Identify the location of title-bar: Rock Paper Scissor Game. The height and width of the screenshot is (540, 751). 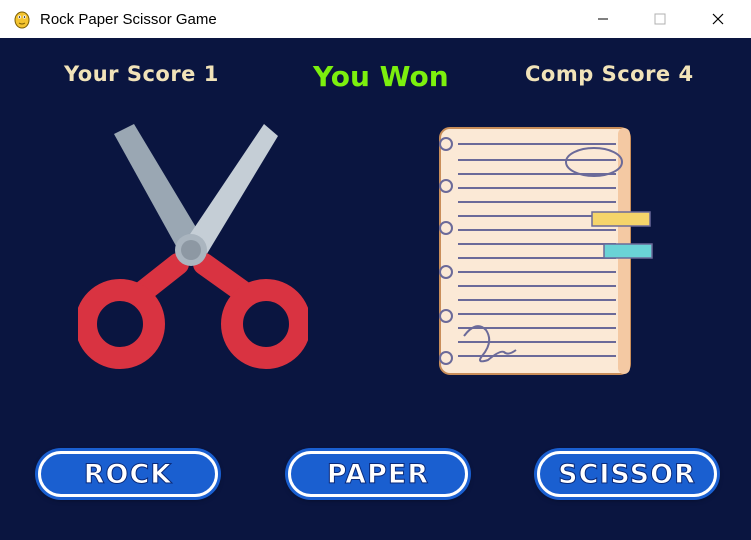
(375, 19).